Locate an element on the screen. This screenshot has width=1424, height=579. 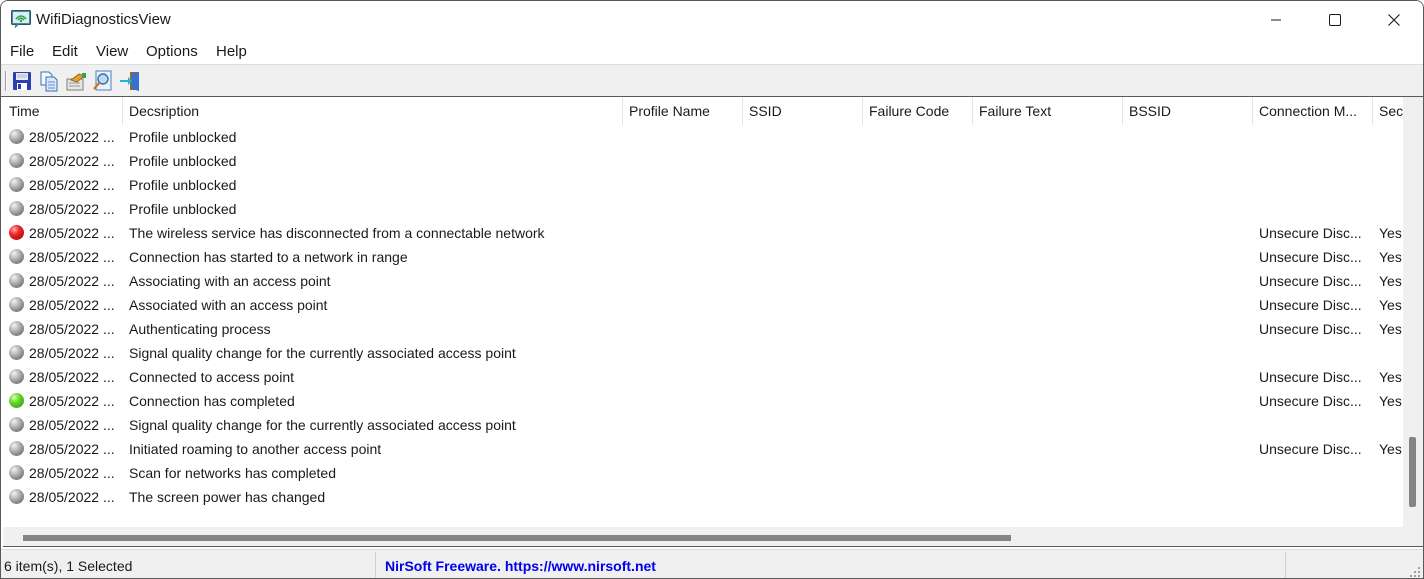
close-button is located at coordinates (1394, 20).